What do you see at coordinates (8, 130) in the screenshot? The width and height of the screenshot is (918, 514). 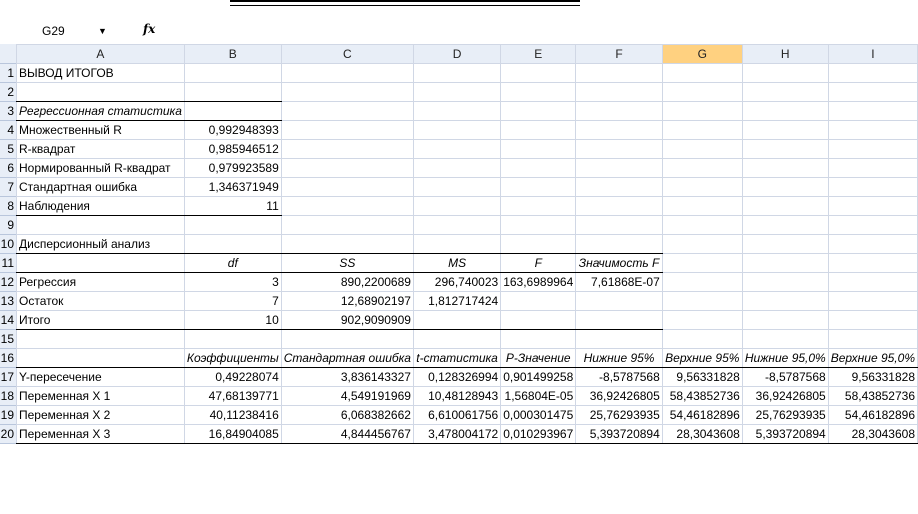 I see `row-header: 4` at bounding box center [8, 130].